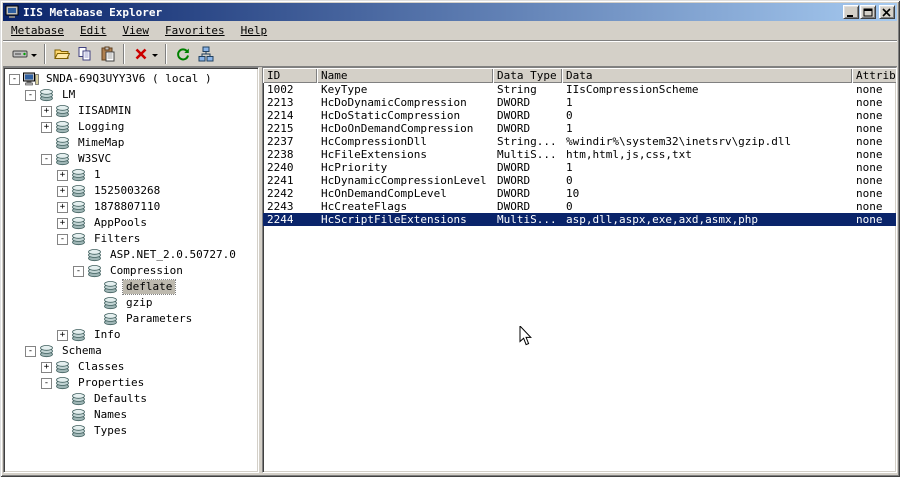 The width and height of the screenshot is (900, 477). Describe the element at coordinates (850, 15) in the screenshot. I see `minimize-icon` at that location.